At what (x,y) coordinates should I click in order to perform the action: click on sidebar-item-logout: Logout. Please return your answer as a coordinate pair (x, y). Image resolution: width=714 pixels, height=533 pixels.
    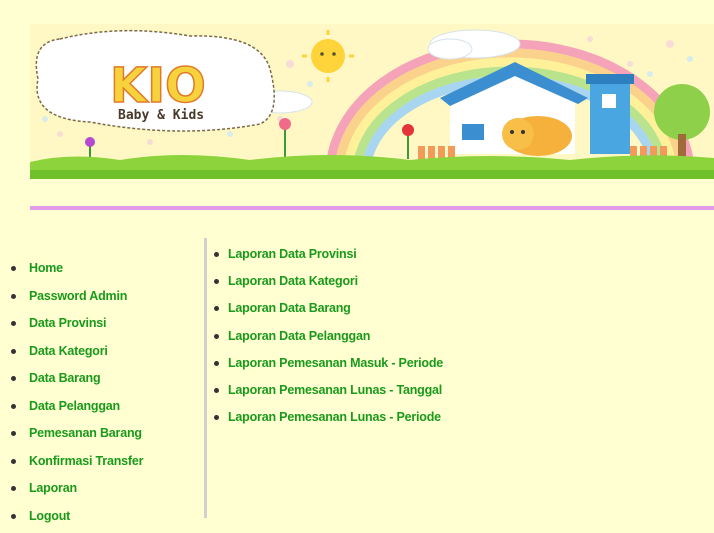
    Looking at the image, I should click on (102, 519).